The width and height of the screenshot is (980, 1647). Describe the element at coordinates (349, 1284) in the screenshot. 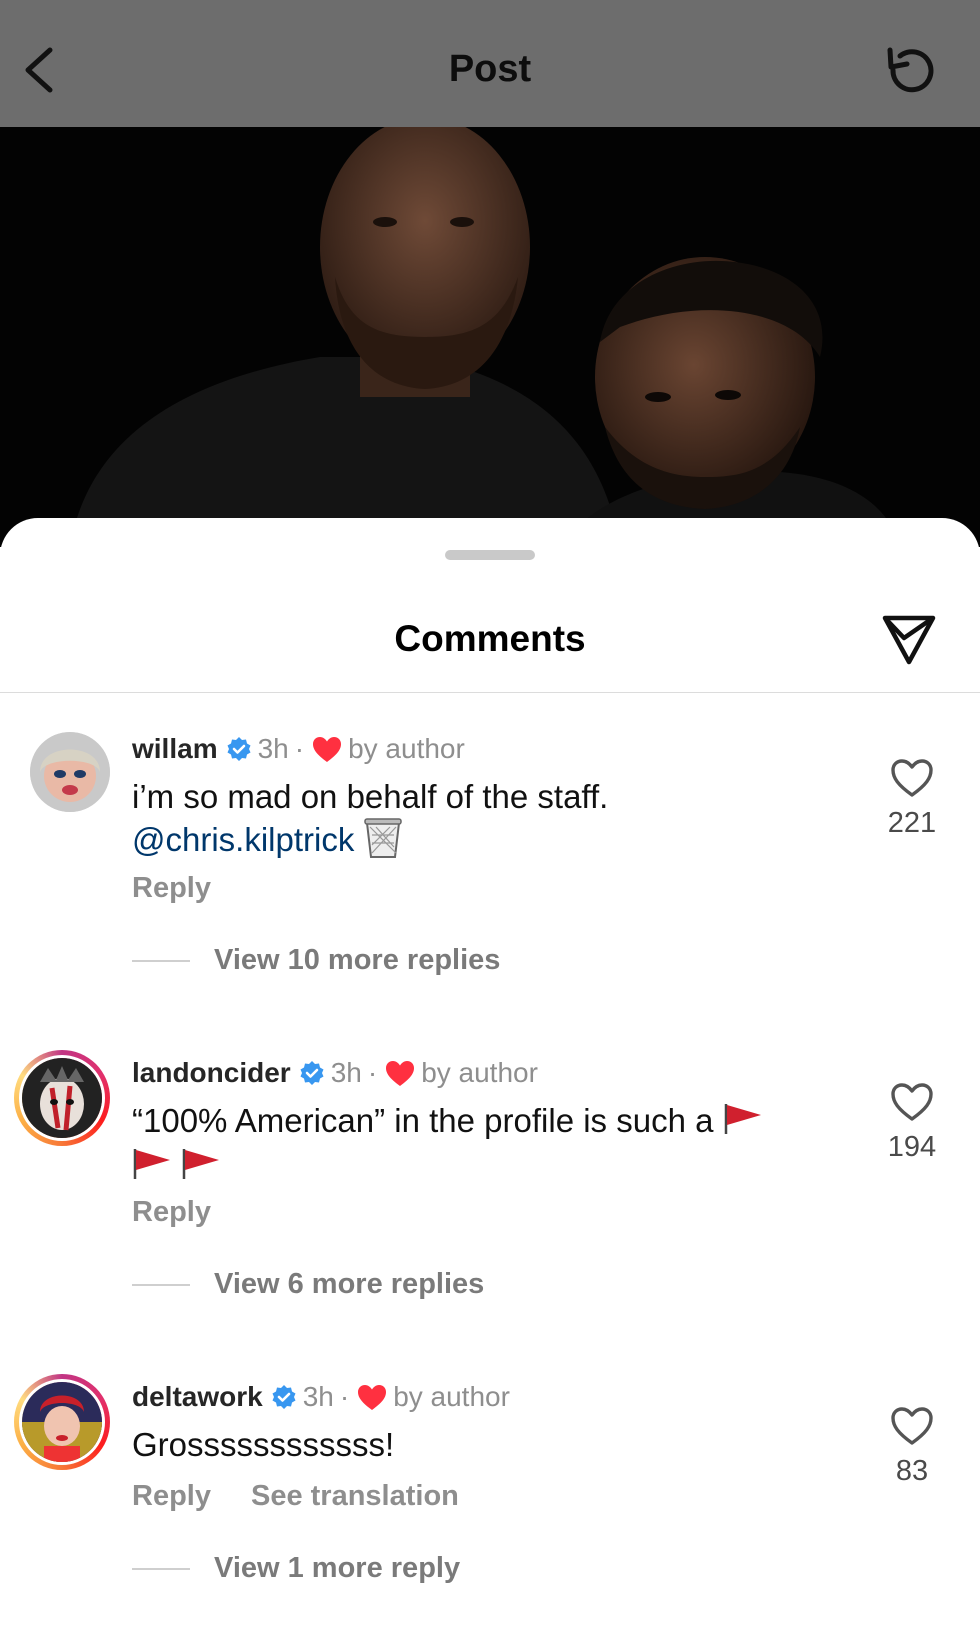

I see `view-replies-label: View 6 more replies` at that location.